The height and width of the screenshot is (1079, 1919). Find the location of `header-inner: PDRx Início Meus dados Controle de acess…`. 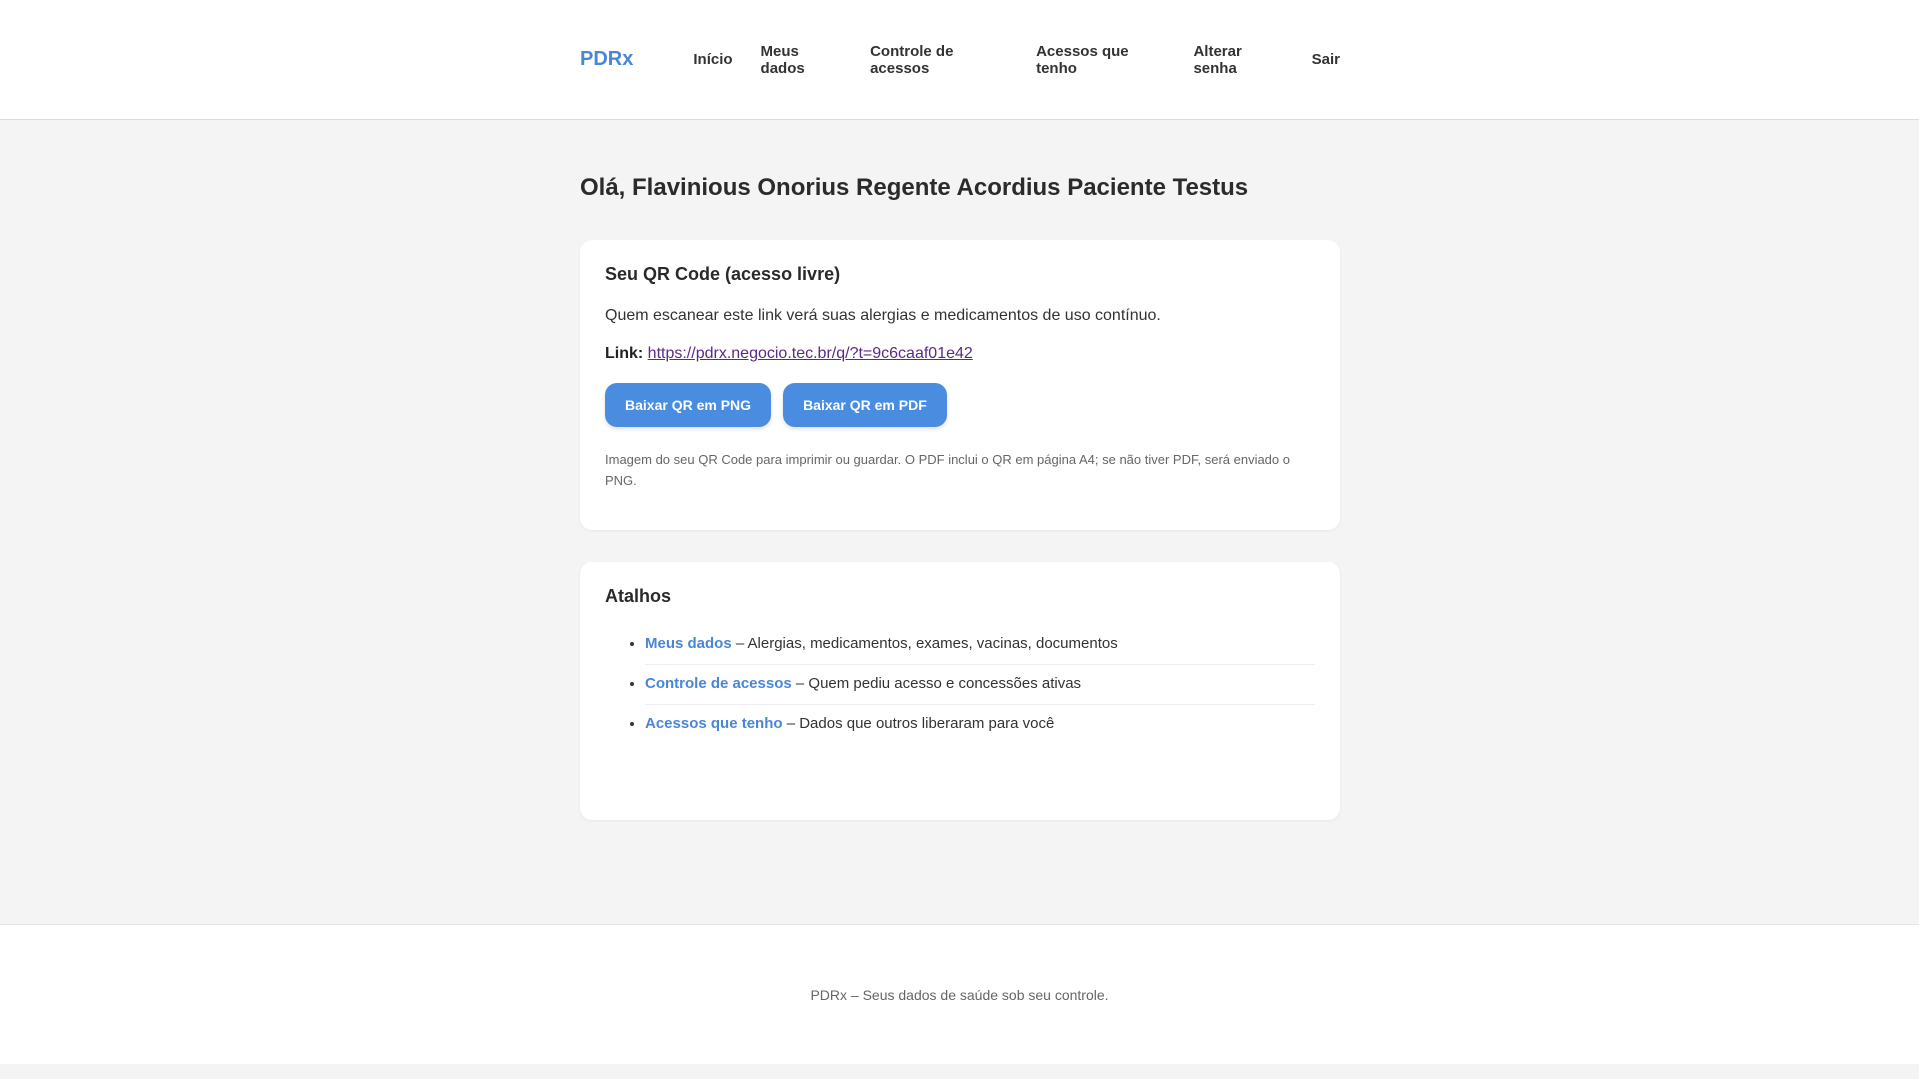

header-inner: PDRx Início Meus dados Controle de acess… is located at coordinates (960, 59).